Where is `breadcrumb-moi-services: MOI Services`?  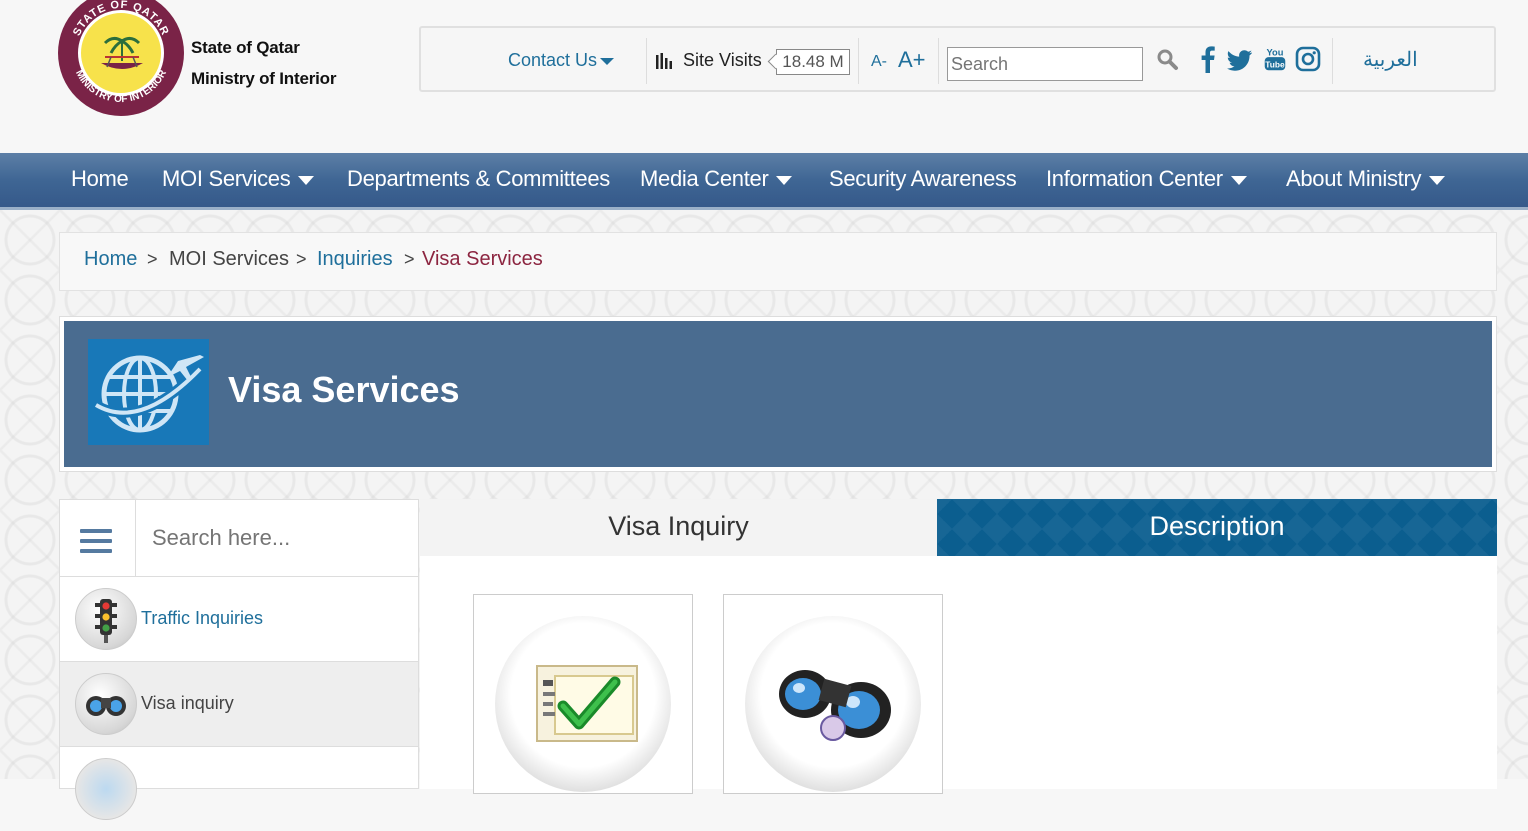
breadcrumb-moi-services: MOI Services is located at coordinates (229, 259).